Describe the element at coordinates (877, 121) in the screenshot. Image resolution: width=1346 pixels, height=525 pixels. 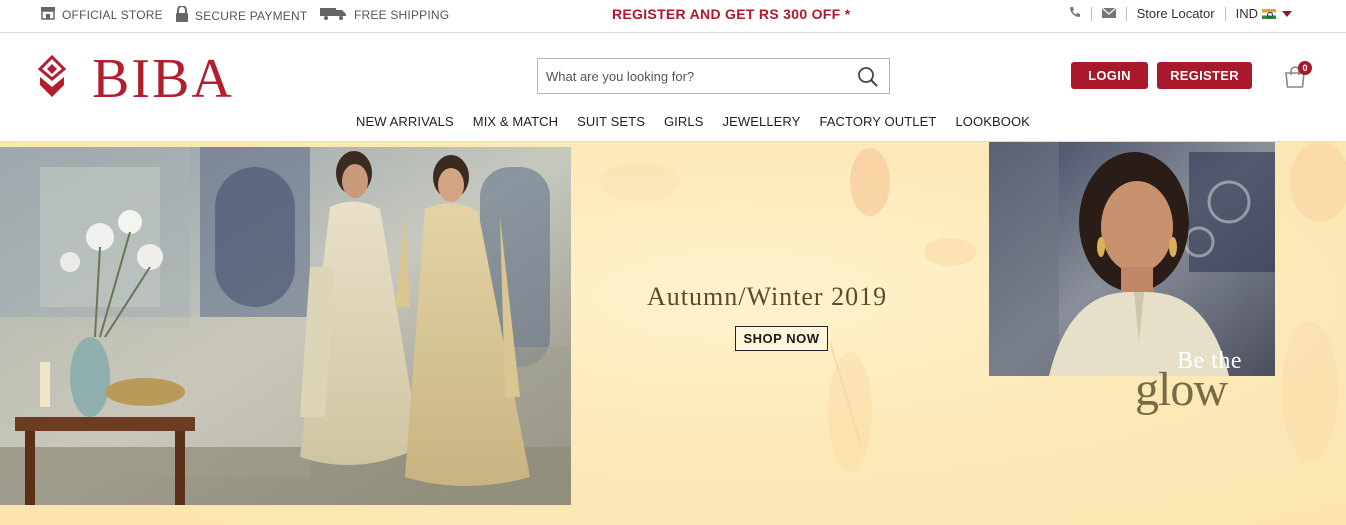
I see `nav-item-factory-outlet: FACTORY OUTLET` at that location.